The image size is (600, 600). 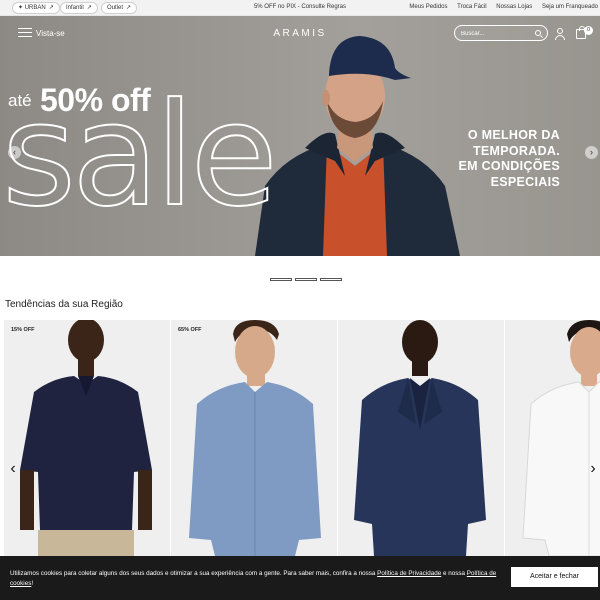 What do you see at coordinates (307, 274) in the screenshot?
I see `carousel-indicators` at bounding box center [307, 274].